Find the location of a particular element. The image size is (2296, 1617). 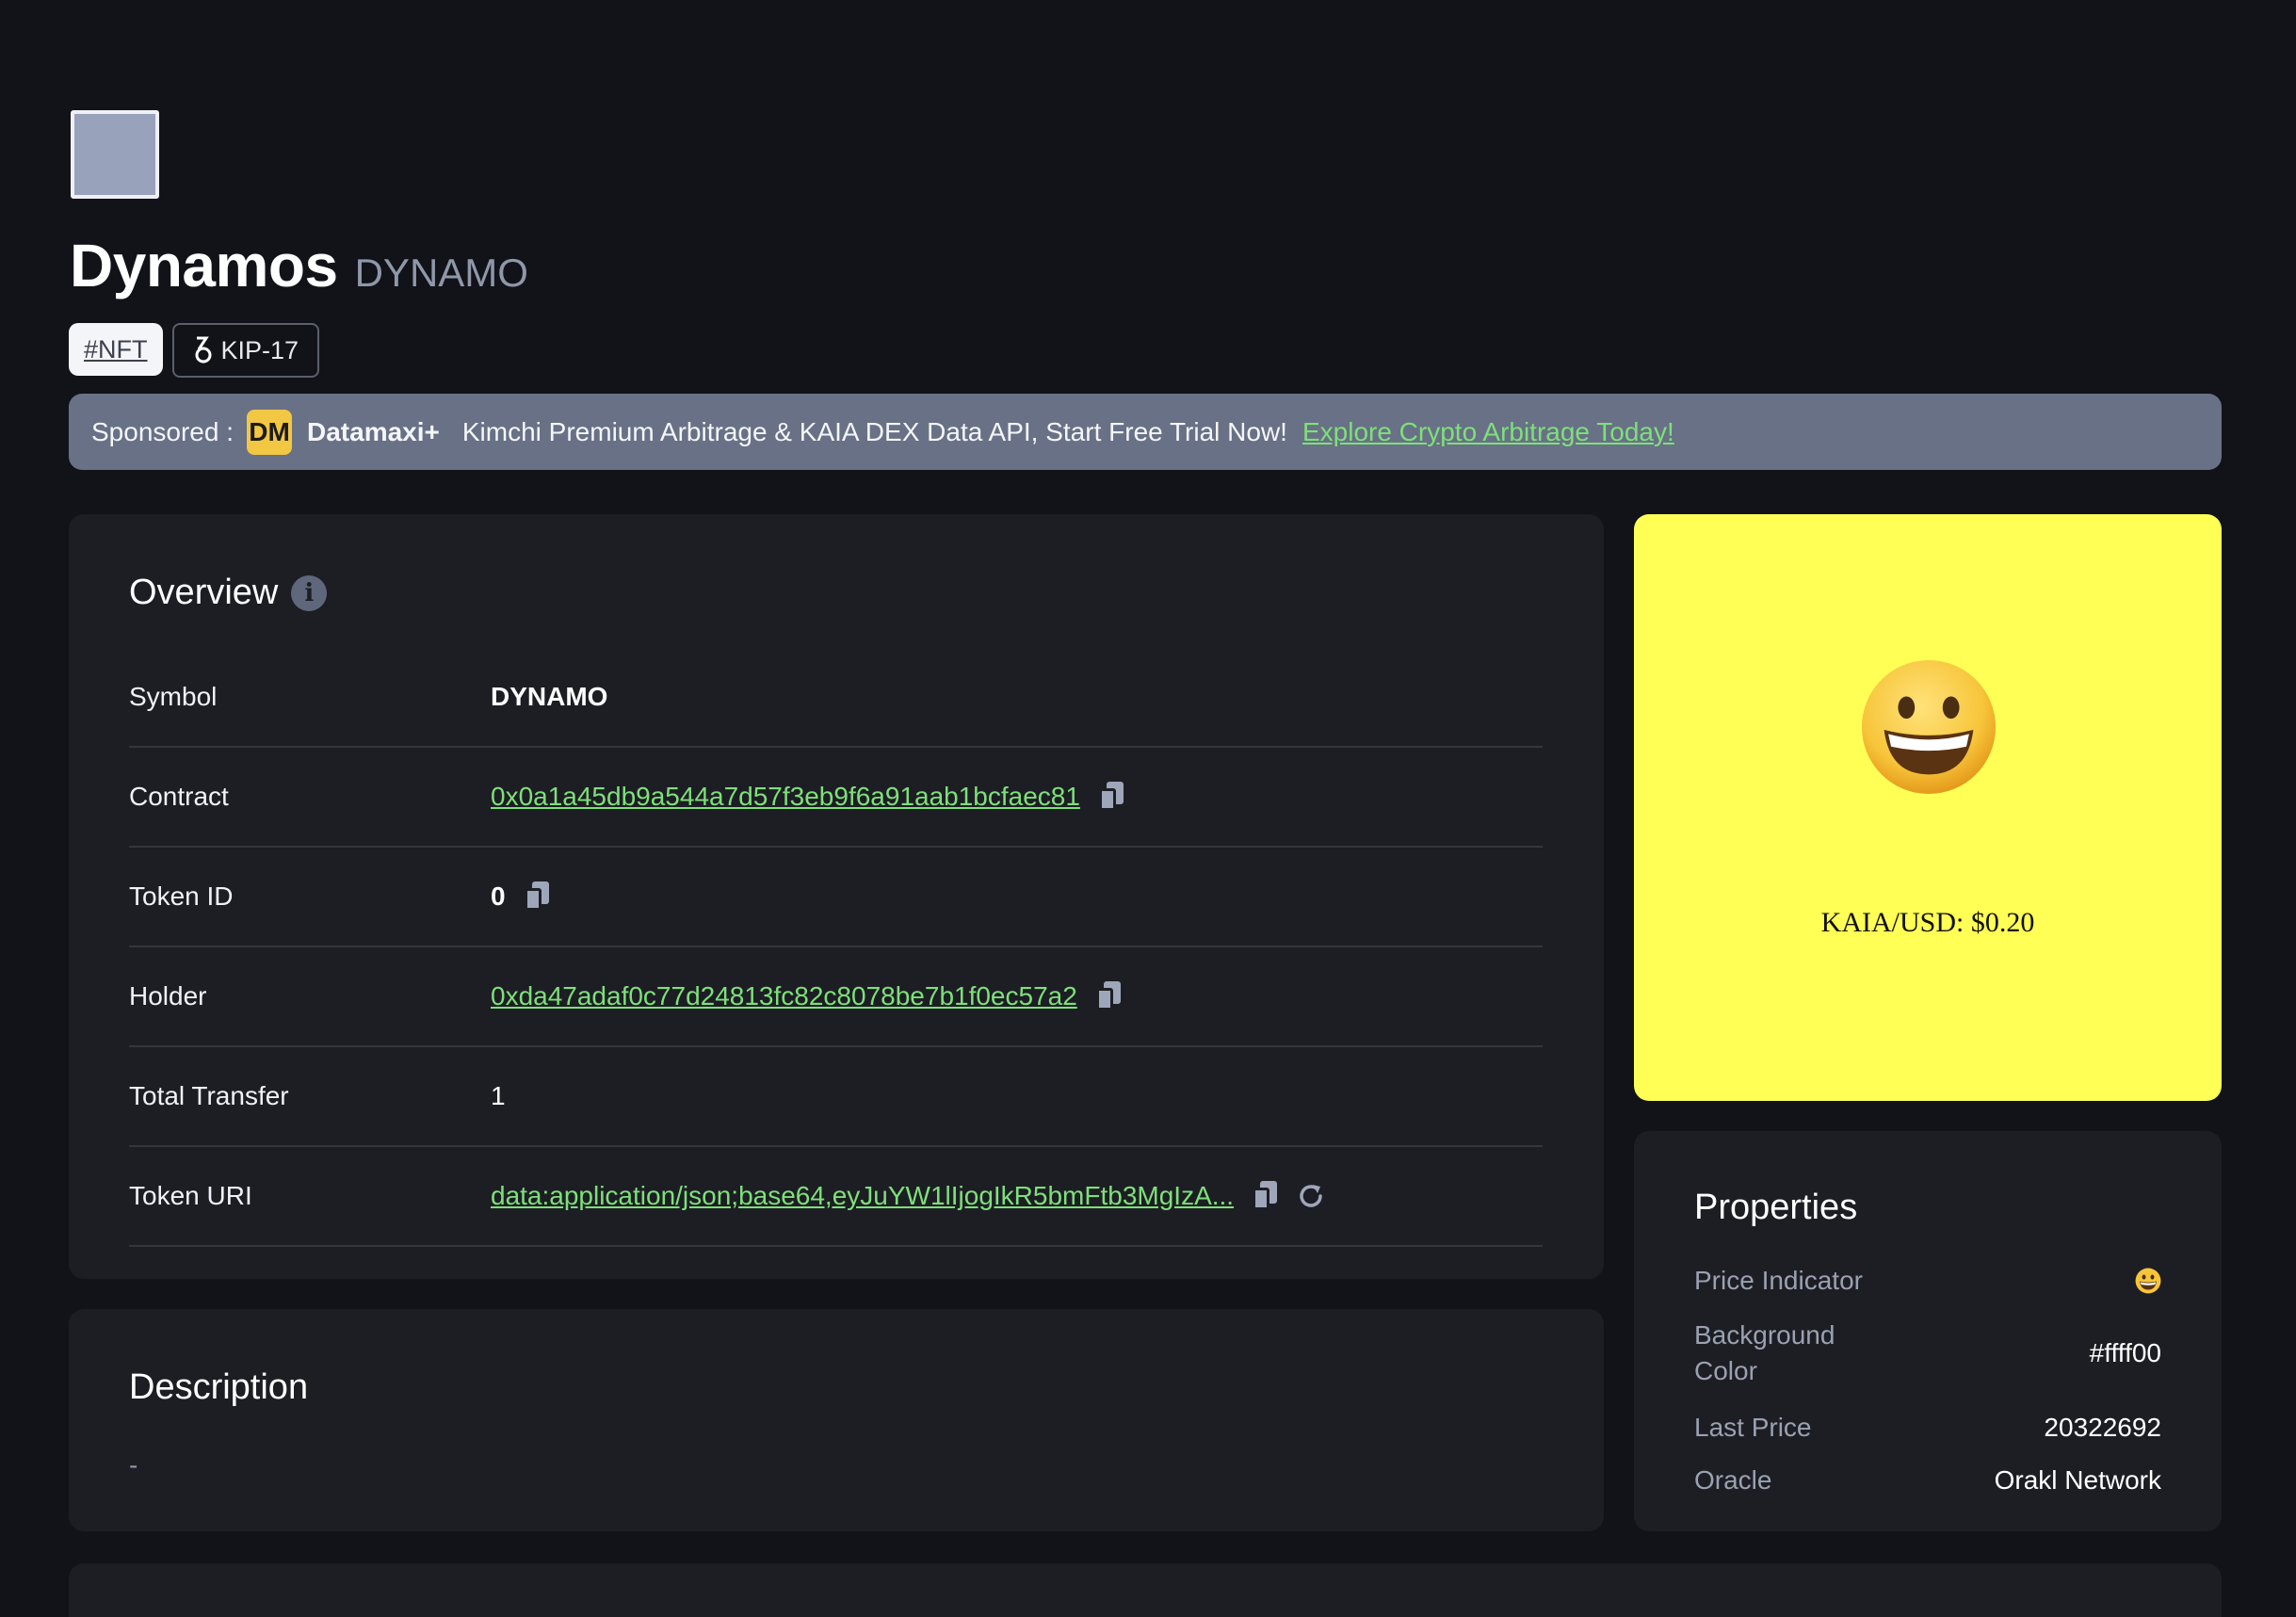

overview-title: Overview is located at coordinates (204, 592).